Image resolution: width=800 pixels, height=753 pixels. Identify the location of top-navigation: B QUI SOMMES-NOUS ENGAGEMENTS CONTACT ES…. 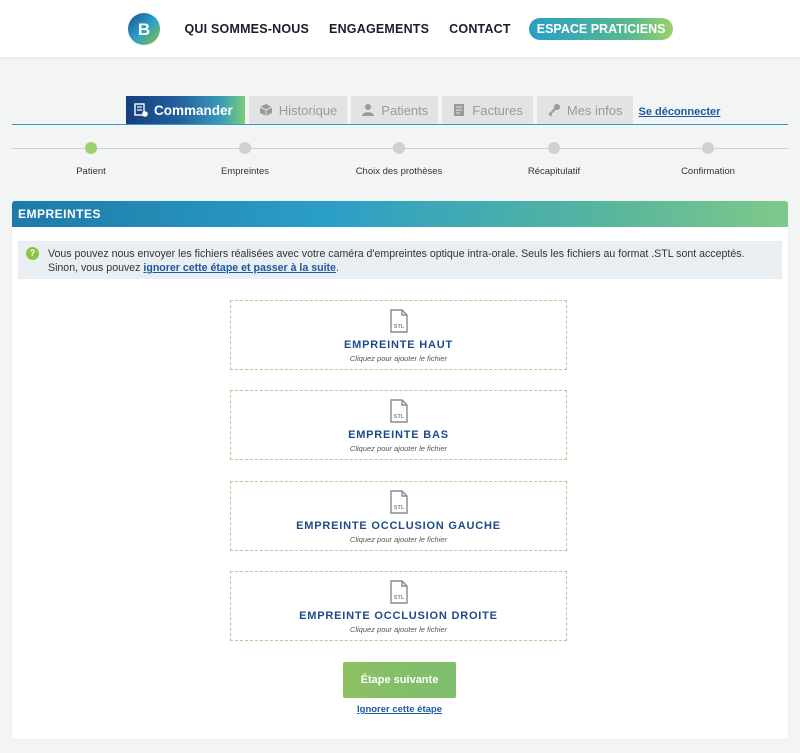
(400, 29).